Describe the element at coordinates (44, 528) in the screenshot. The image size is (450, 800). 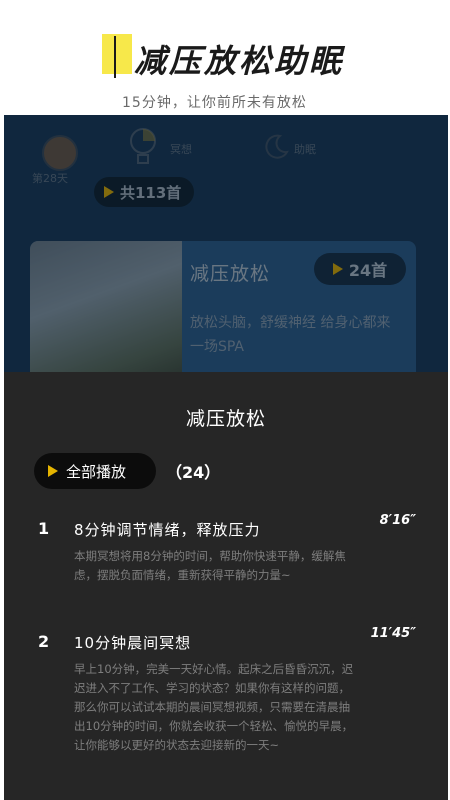
I see `item-number: 1` at that location.